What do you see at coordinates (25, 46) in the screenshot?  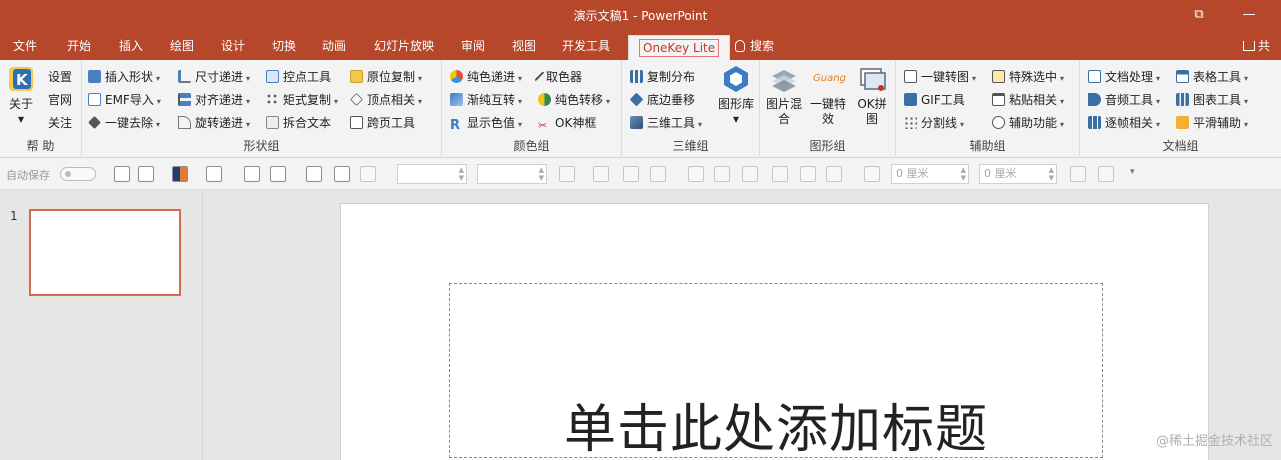 I see `tab-file: 文件` at bounding box center [25, 46].